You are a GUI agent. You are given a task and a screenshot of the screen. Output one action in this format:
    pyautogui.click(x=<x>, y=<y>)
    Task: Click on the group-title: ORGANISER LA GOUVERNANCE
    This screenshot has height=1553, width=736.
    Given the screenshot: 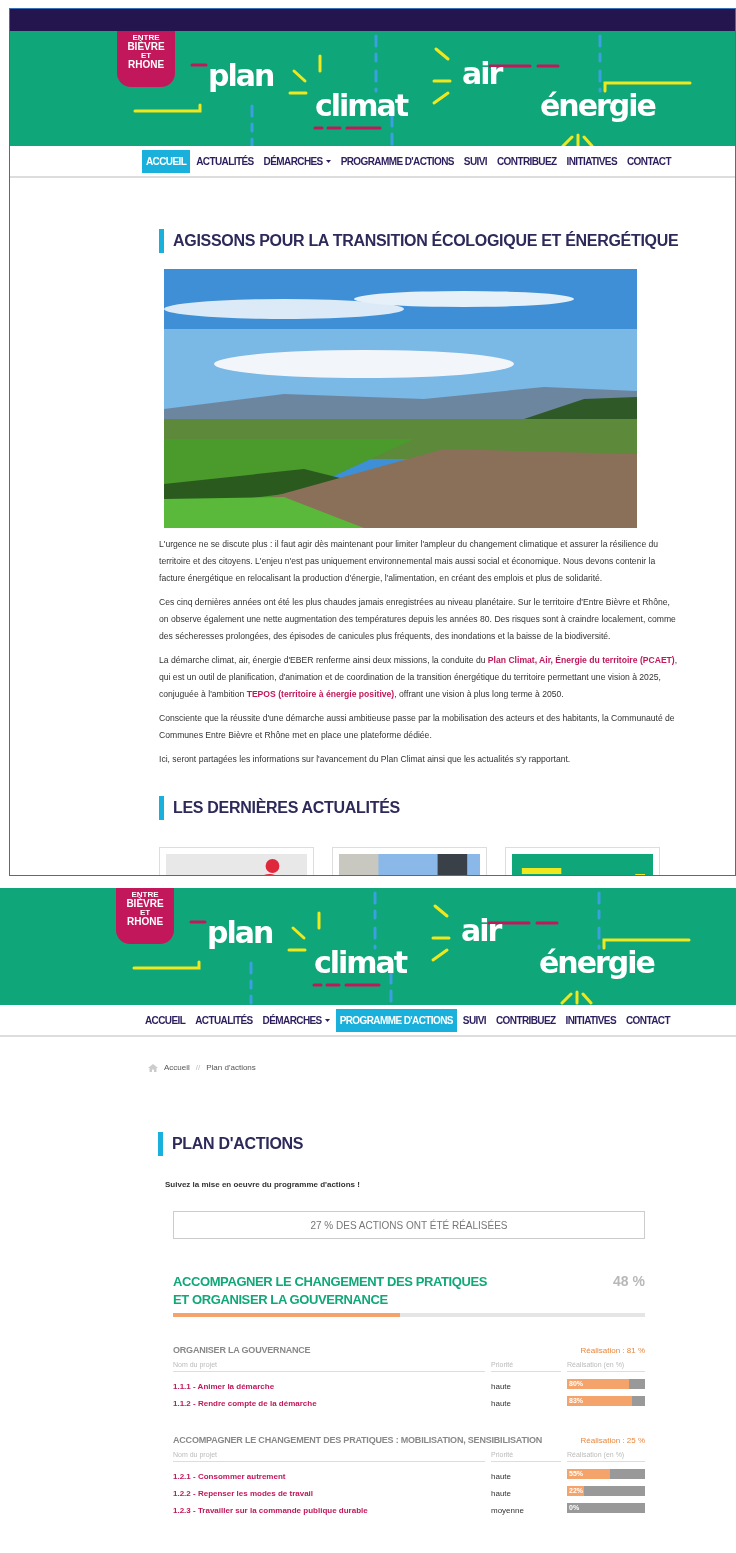 What is the action you would take?
    pyautogui.click(x=242, y=1350)
    